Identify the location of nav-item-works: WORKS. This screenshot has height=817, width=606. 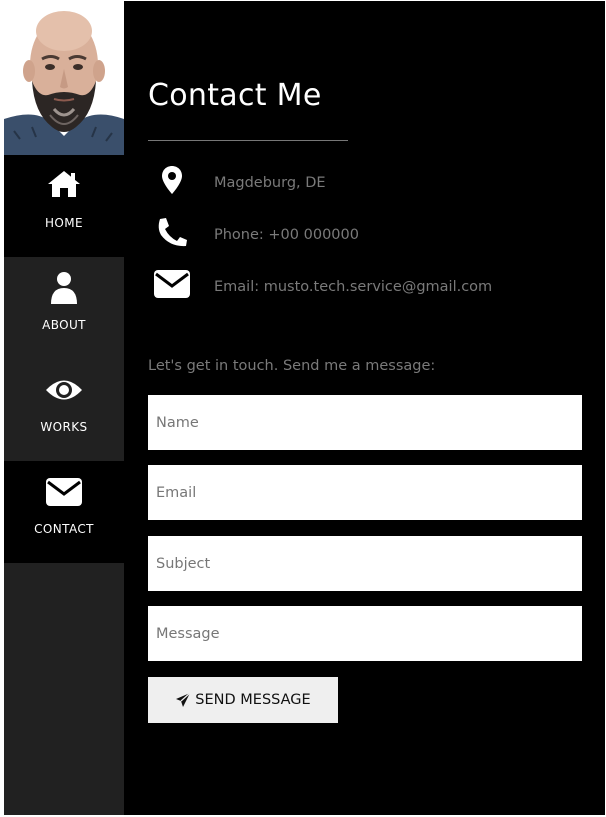
(64, 410).